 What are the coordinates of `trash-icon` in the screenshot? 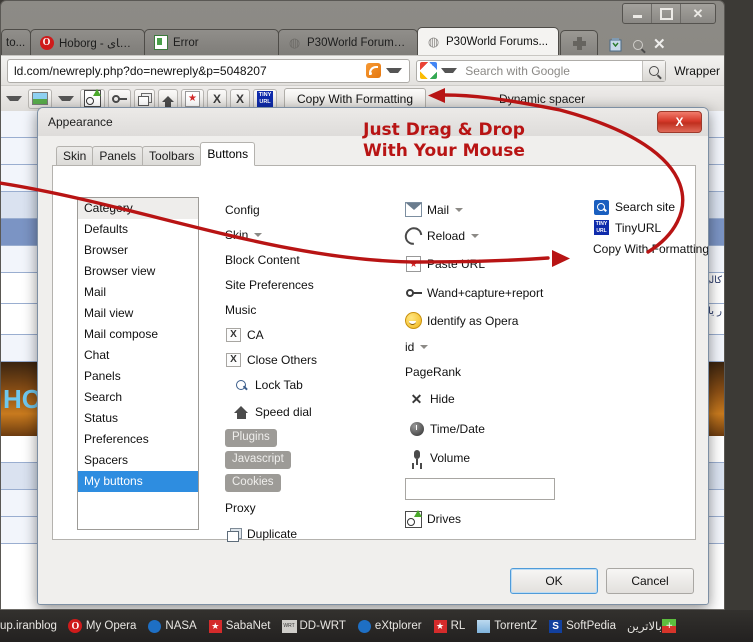 It's located at (615, 44).